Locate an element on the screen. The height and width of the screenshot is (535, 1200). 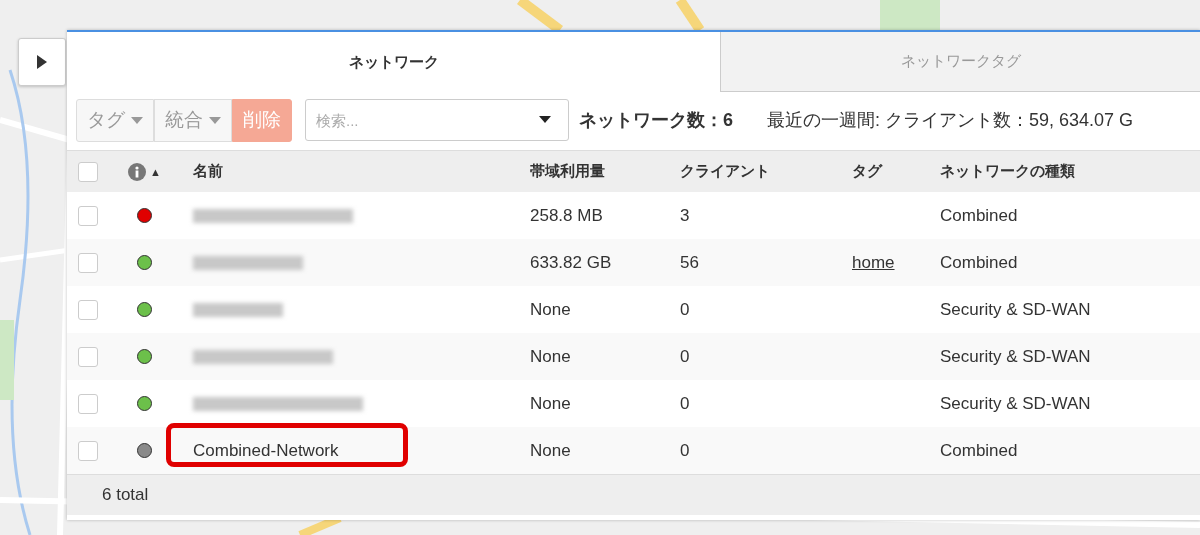
sidebar-toggle-button is located at coordinates (42, 62).